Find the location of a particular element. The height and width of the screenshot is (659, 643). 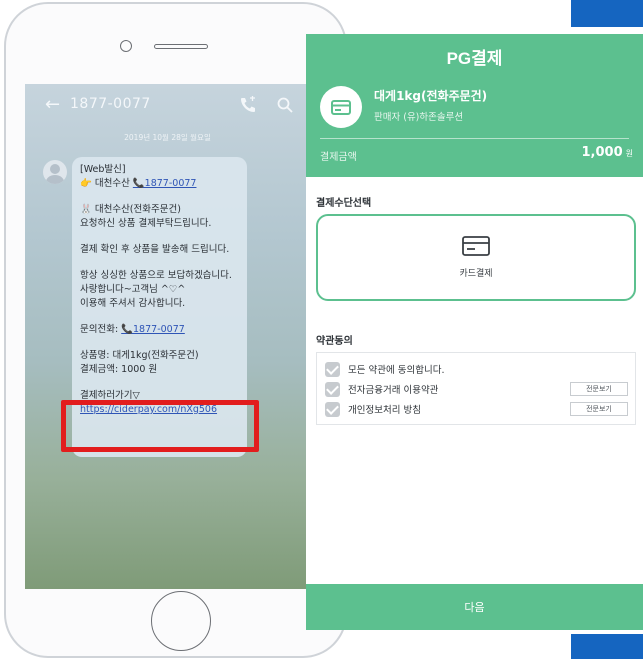

message-sender-prefix: 👉 대천수산 is located at coordinates (106, 183).